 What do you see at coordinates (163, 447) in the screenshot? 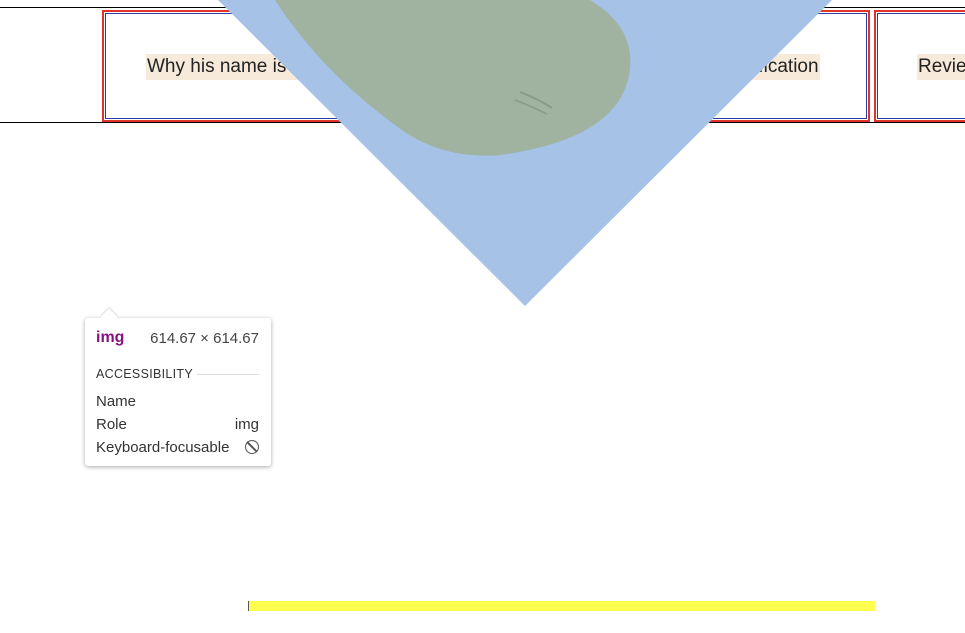
I see `row-label: Keyboard-focusable` at bounding box center [163, 447].